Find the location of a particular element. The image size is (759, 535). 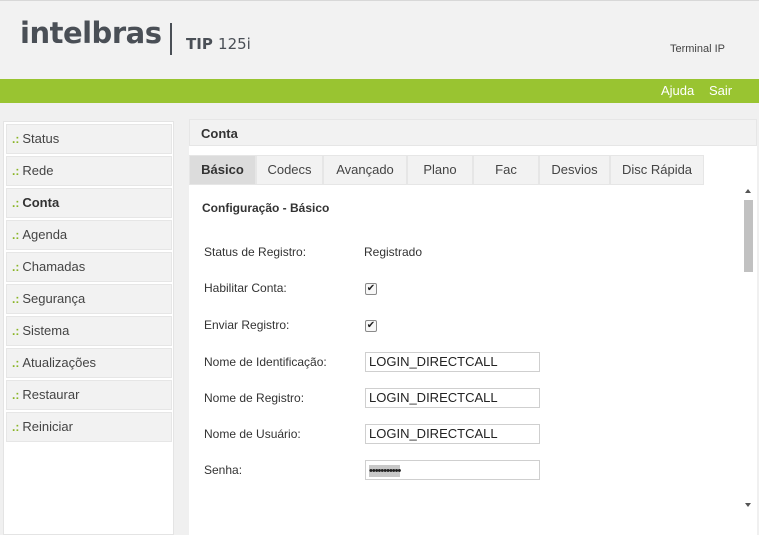

sidebar-item-label: Atualizações is located at coordinates (59, 362).